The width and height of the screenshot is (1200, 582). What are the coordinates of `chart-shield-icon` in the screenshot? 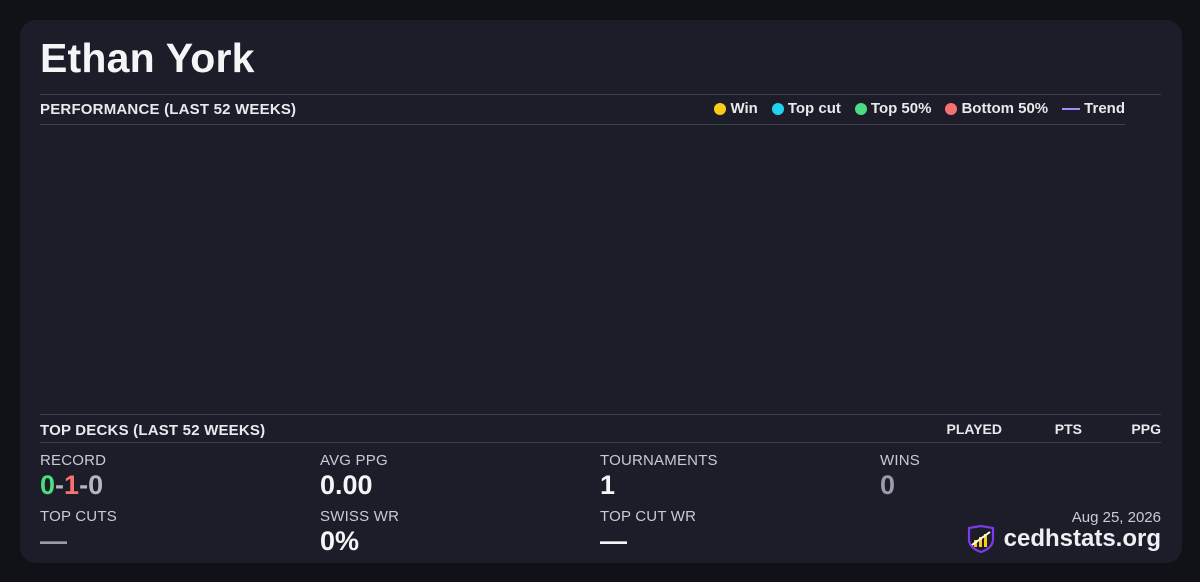 It's located at (980, 539).